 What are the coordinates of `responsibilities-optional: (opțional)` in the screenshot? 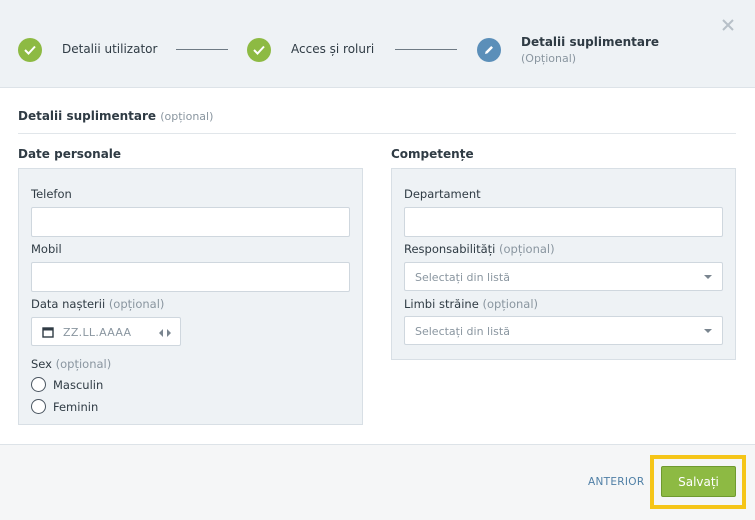 It's located at (527, 249).